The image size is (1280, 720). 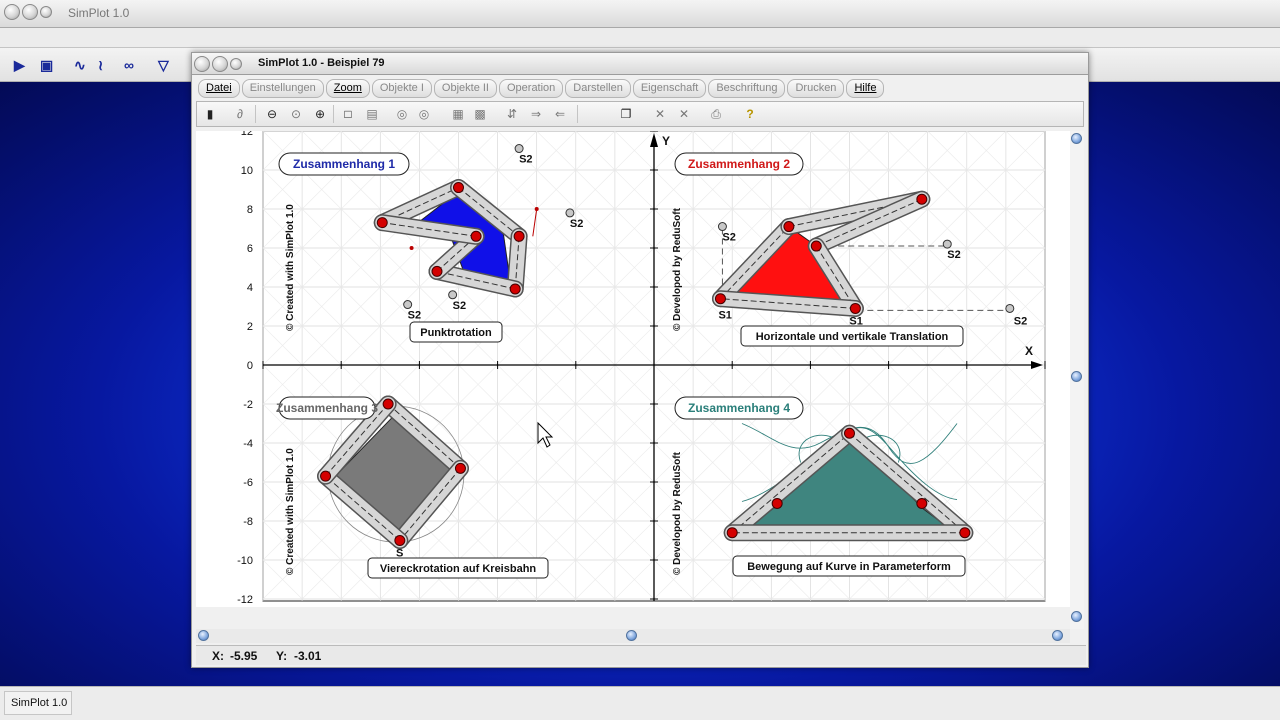 I want to click on zoom-reset-icon: ⊙, so click(x=296, y=114).